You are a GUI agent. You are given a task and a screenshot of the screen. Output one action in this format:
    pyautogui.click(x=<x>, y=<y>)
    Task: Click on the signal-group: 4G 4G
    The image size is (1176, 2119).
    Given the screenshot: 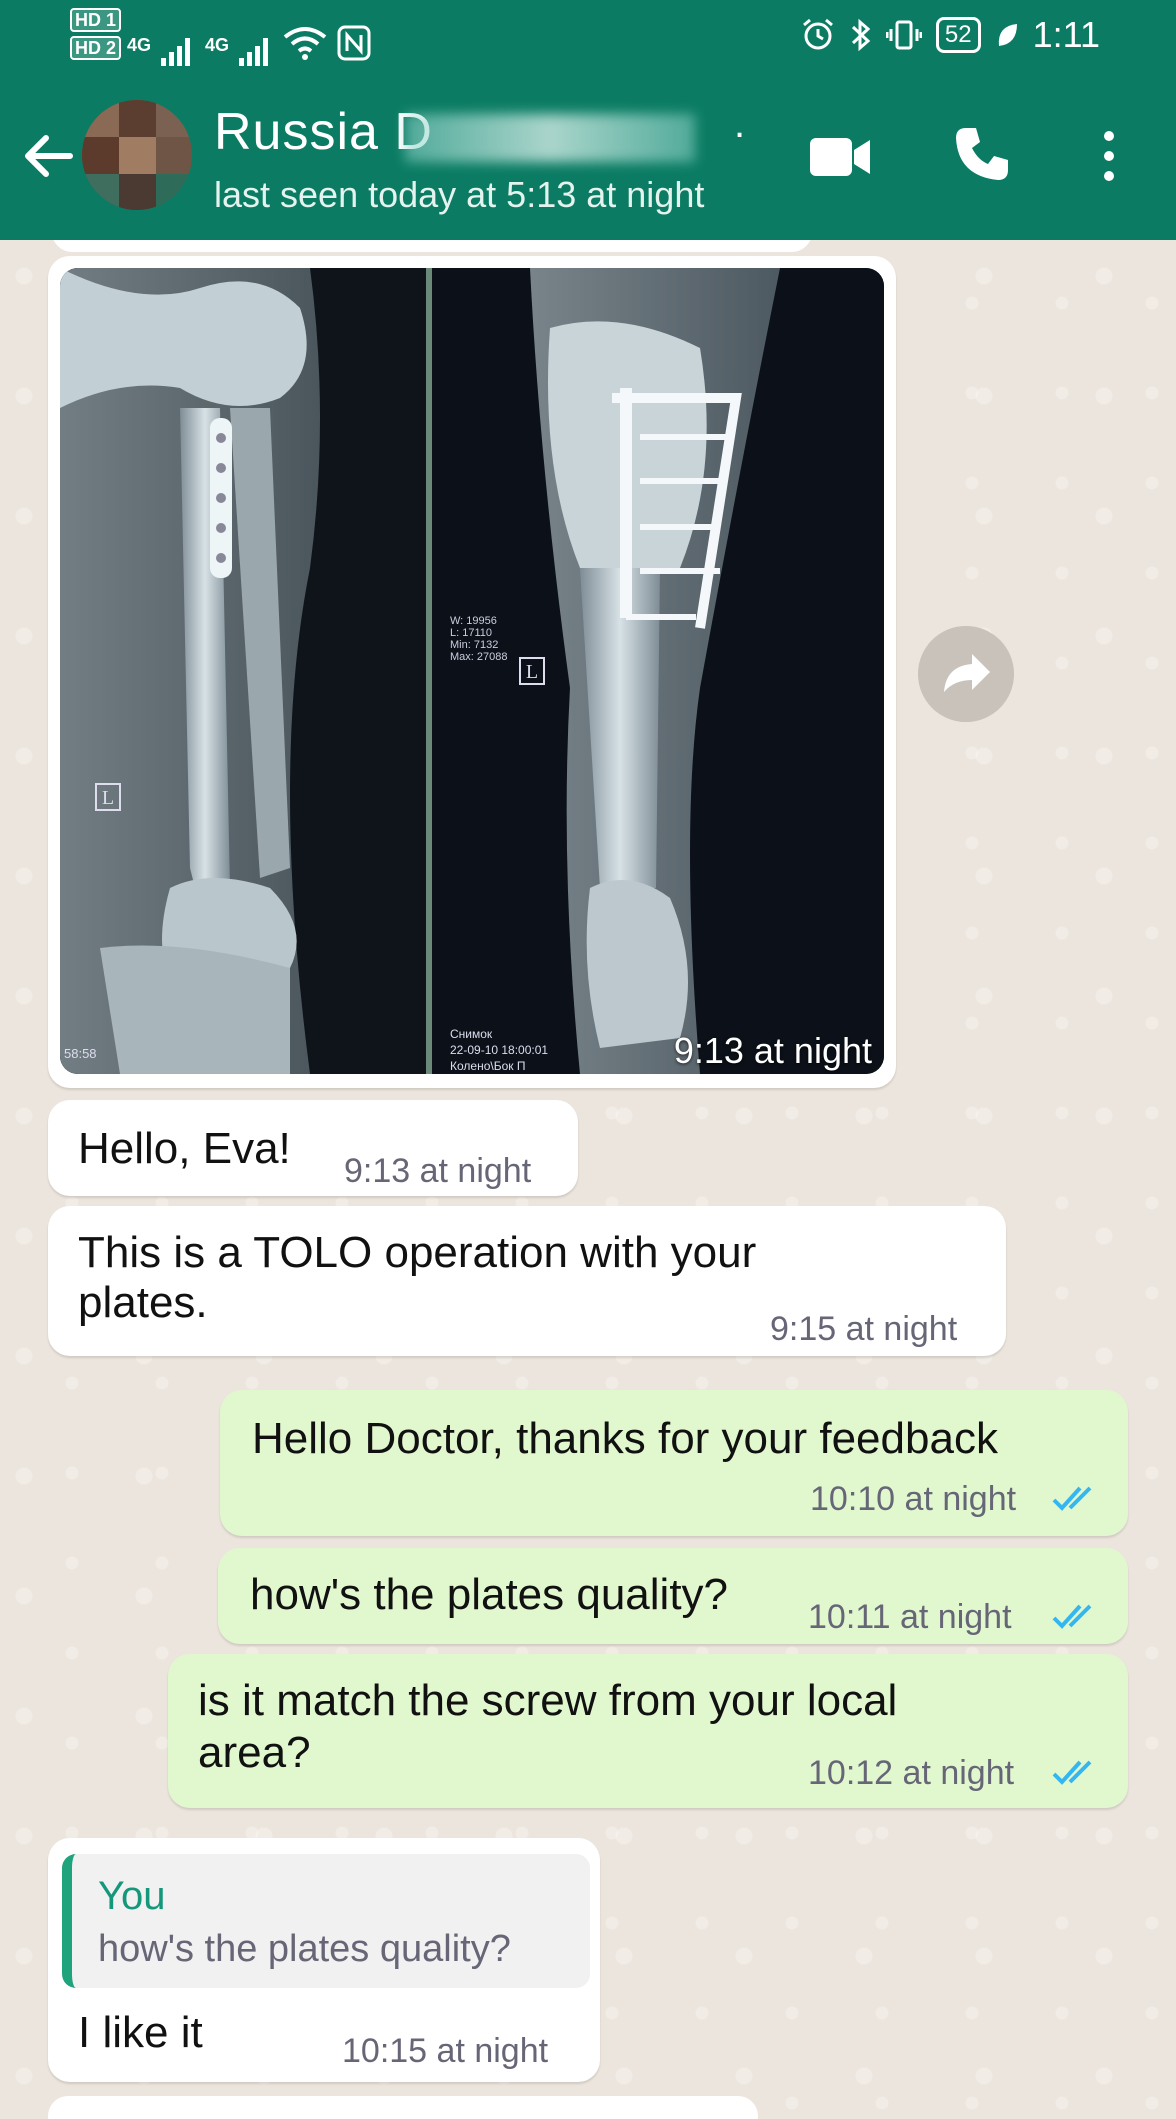 What is the action you would take?
    pyautogui.click(x=249, y=43)
    